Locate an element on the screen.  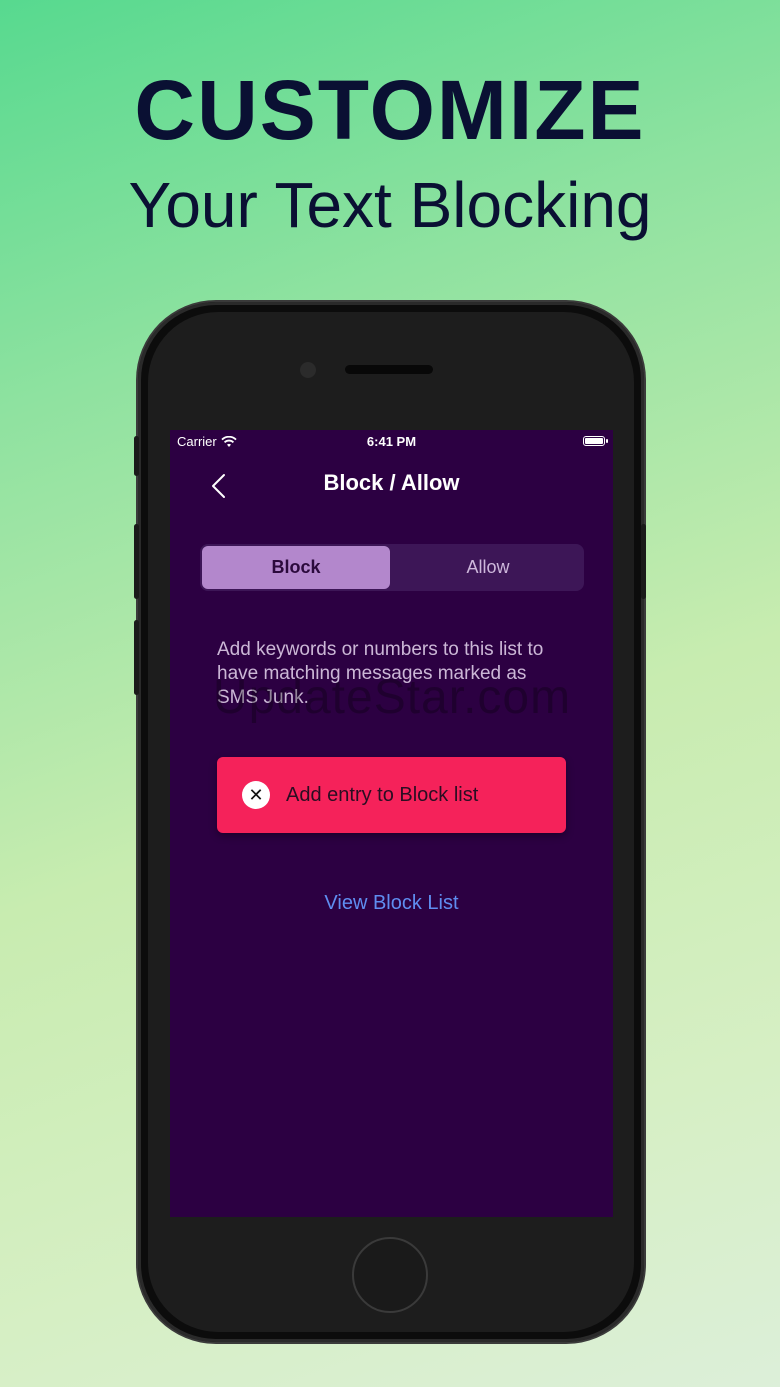
watermark-text: UpdateStar.com is located at coordinates (392, 697).